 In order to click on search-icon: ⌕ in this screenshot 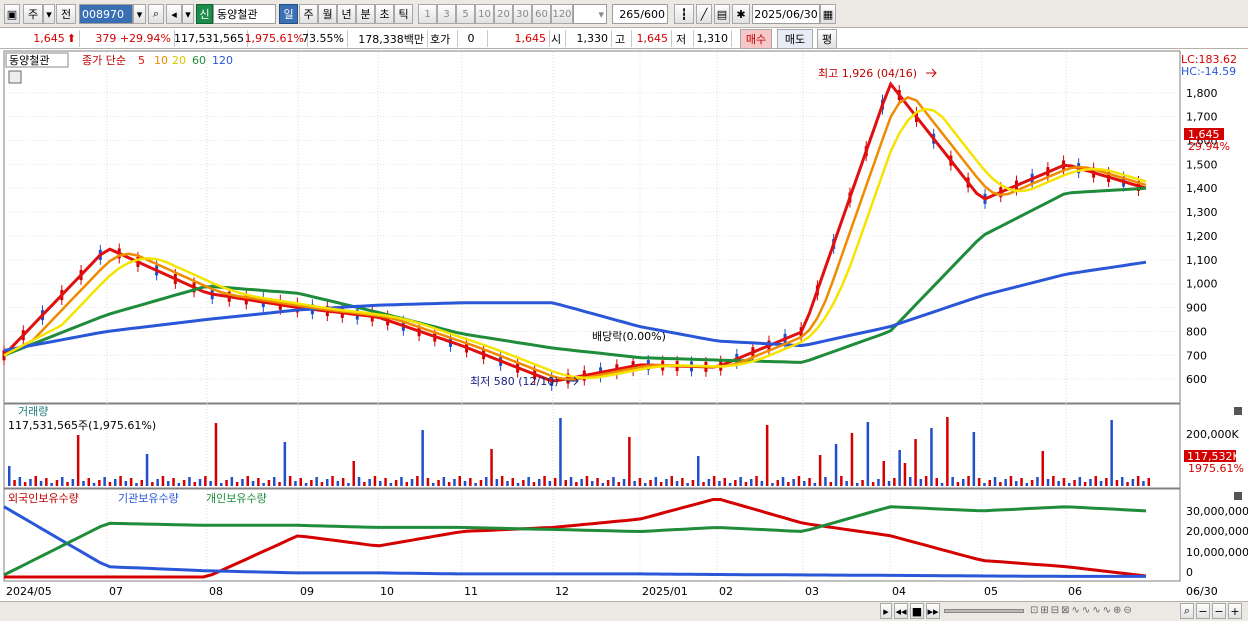, I will do `click(156, 14)`.